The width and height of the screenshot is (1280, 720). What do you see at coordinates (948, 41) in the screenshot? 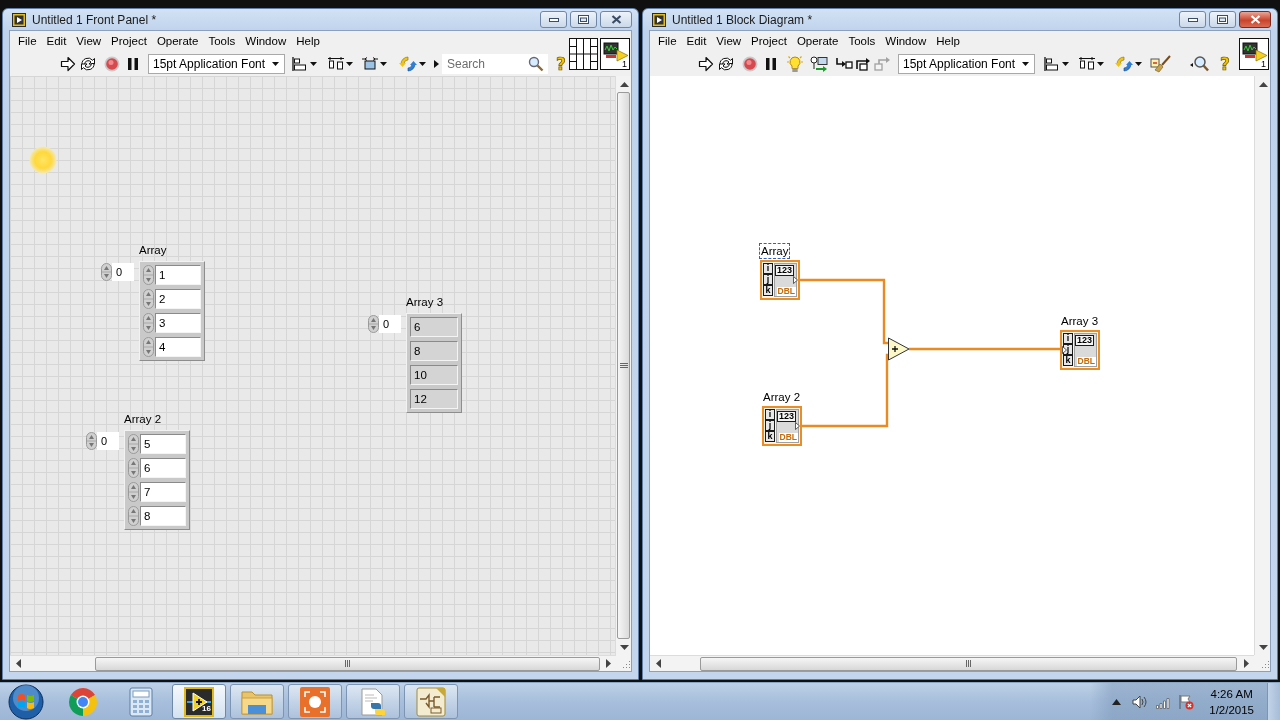
I see `menu-item: Help` at bounding box center [948, 41].